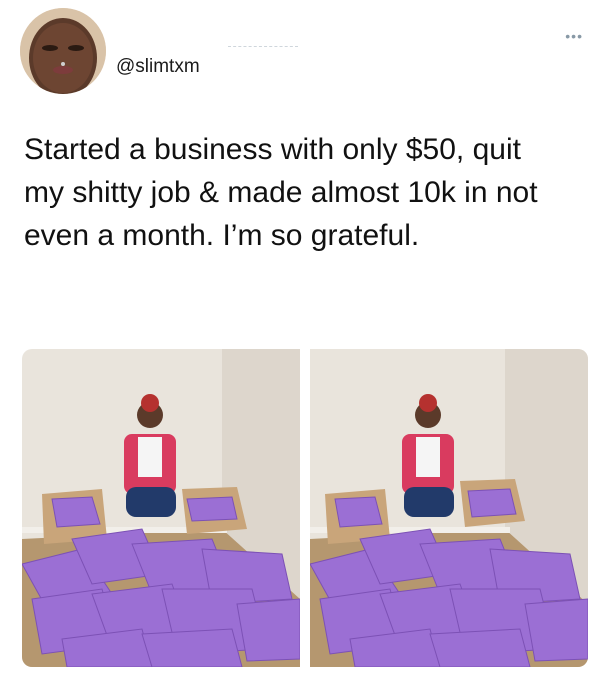 This screenshot has height=690, width=599. I want to click on avatar, so click(63, 51).